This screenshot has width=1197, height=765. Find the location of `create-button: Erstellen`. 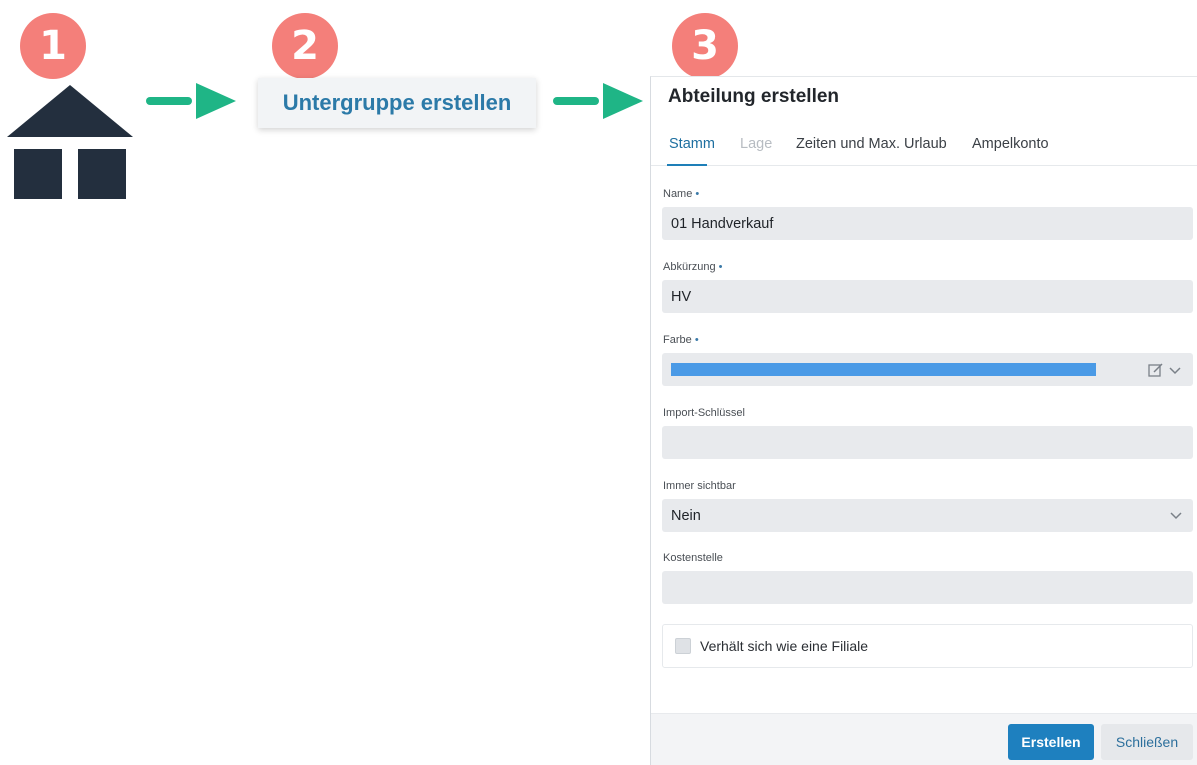

create-button: Erstellen is located at coordinates (1051, 742).